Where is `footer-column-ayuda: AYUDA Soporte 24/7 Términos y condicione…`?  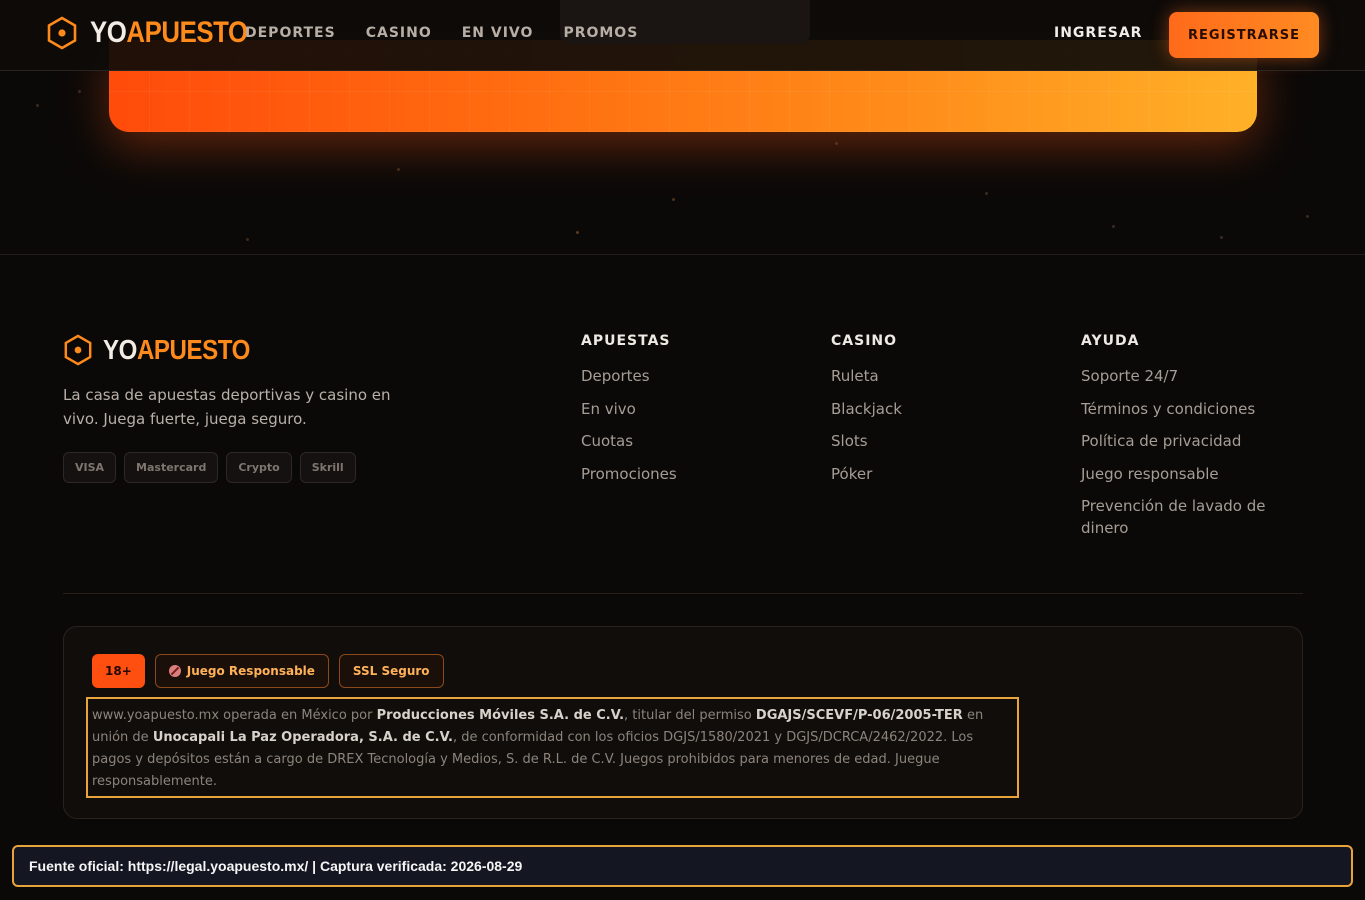 footer-column-ayuda: AYUDA Soporte 24/7 Términos y condicione… is located at coordinates (1181, 441).